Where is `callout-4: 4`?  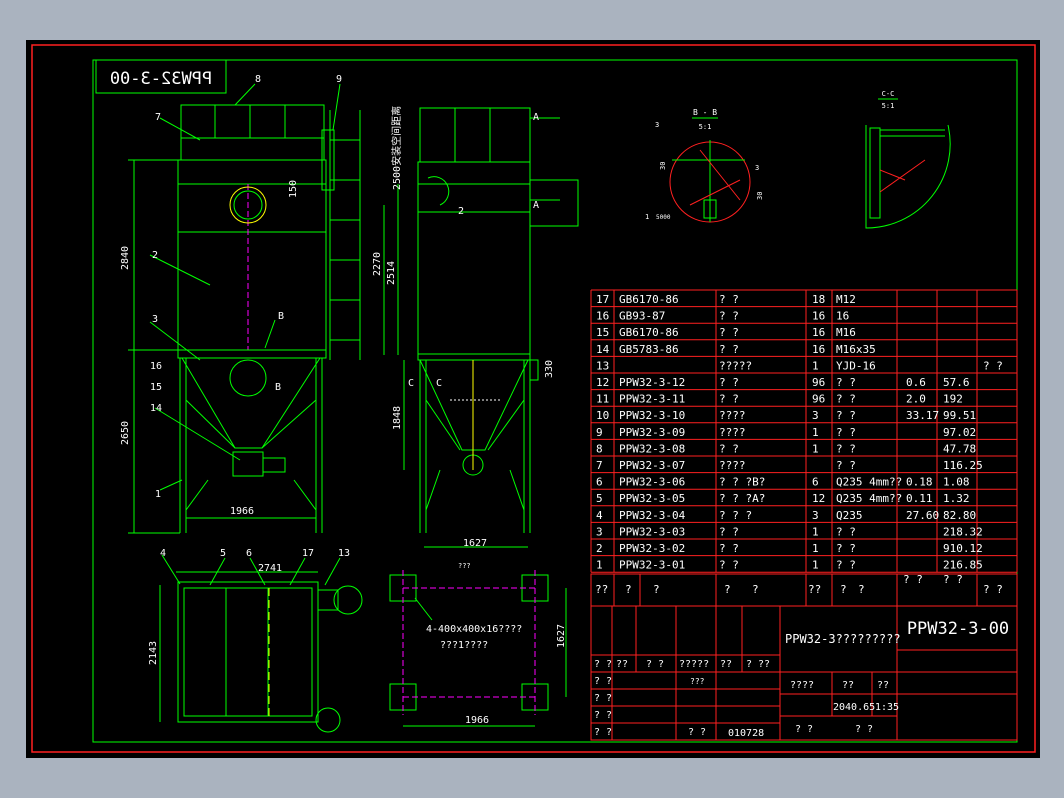 callout-4: 4 is located at coordinates (163, 553).